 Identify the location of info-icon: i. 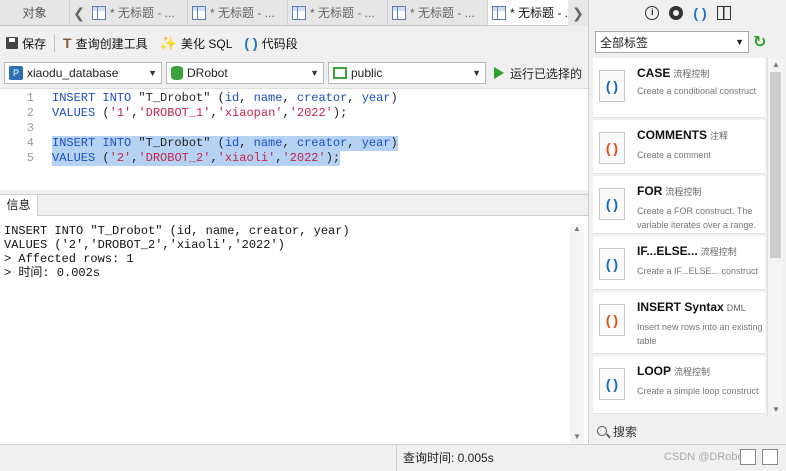
(652, 13).